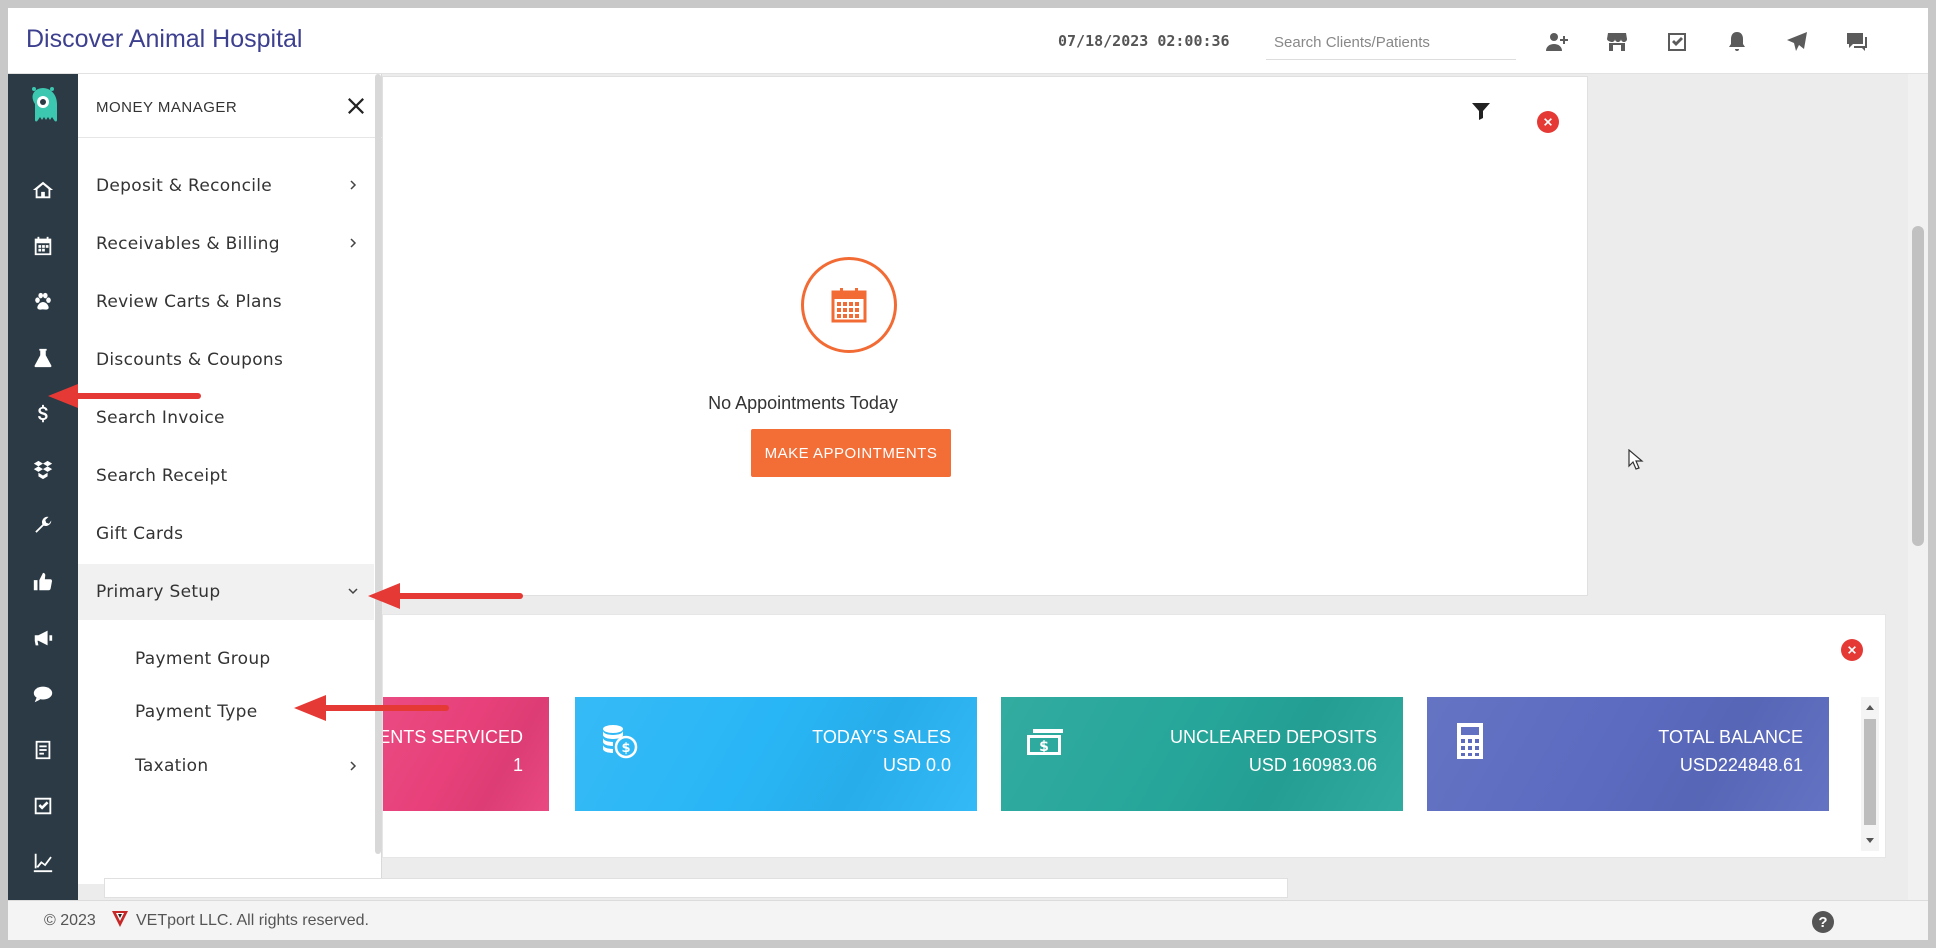 The height and width of the screenshot is (948, 1936). What do you see at coordinates (43, 302) in the screenshot?
I see `paw-icon` at bounding box center [43, 302].